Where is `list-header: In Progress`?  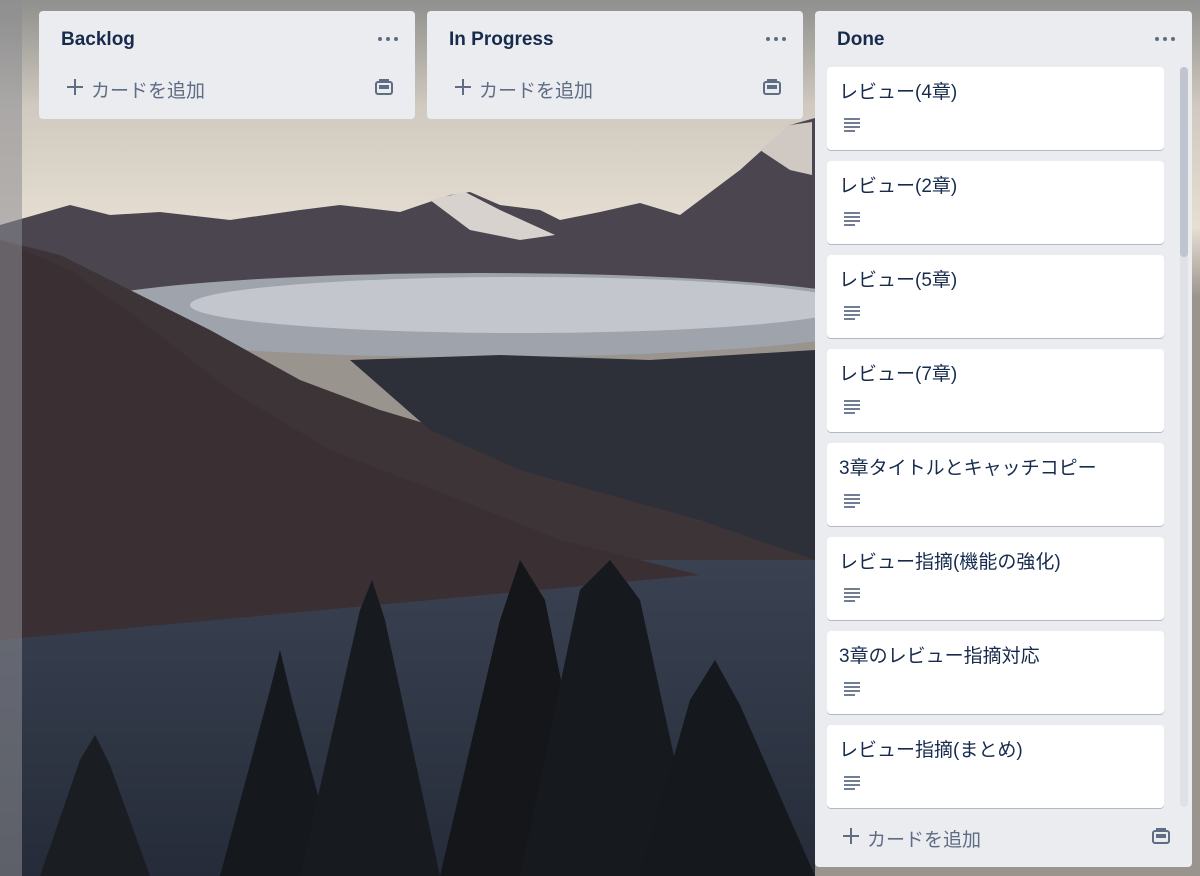
list-header: In Progress is located at coordinates (615, 39).